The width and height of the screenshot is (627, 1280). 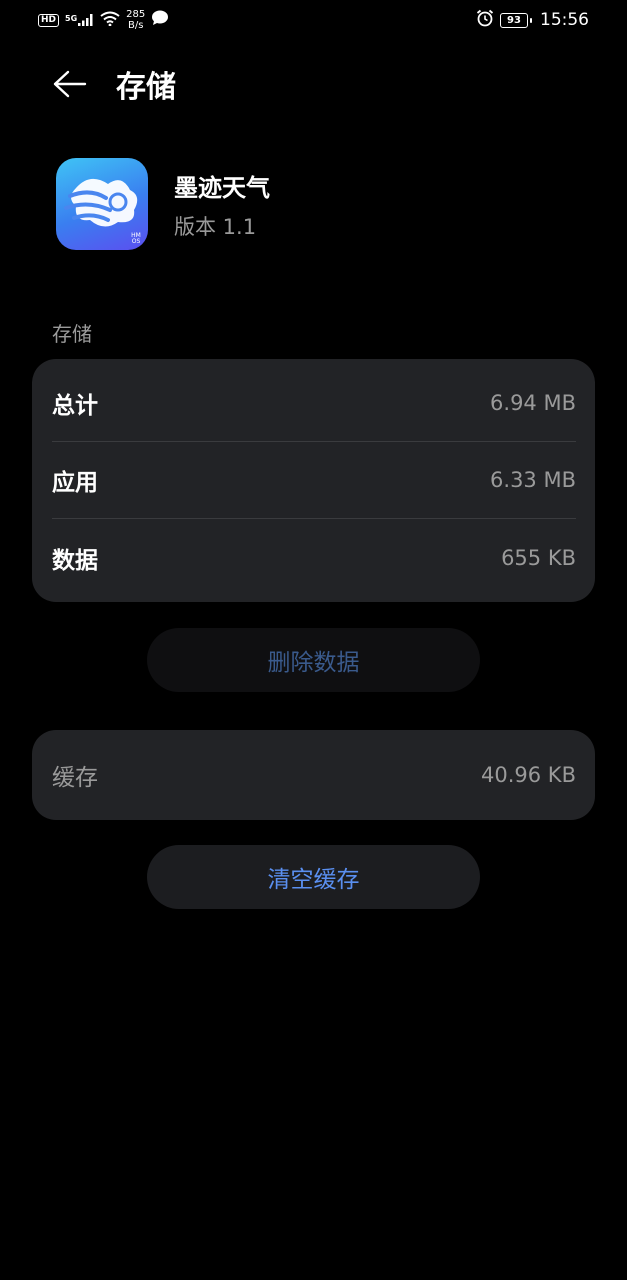 I want to click on clear-cache-button: 清空缓存, so click(x=313, y=877).